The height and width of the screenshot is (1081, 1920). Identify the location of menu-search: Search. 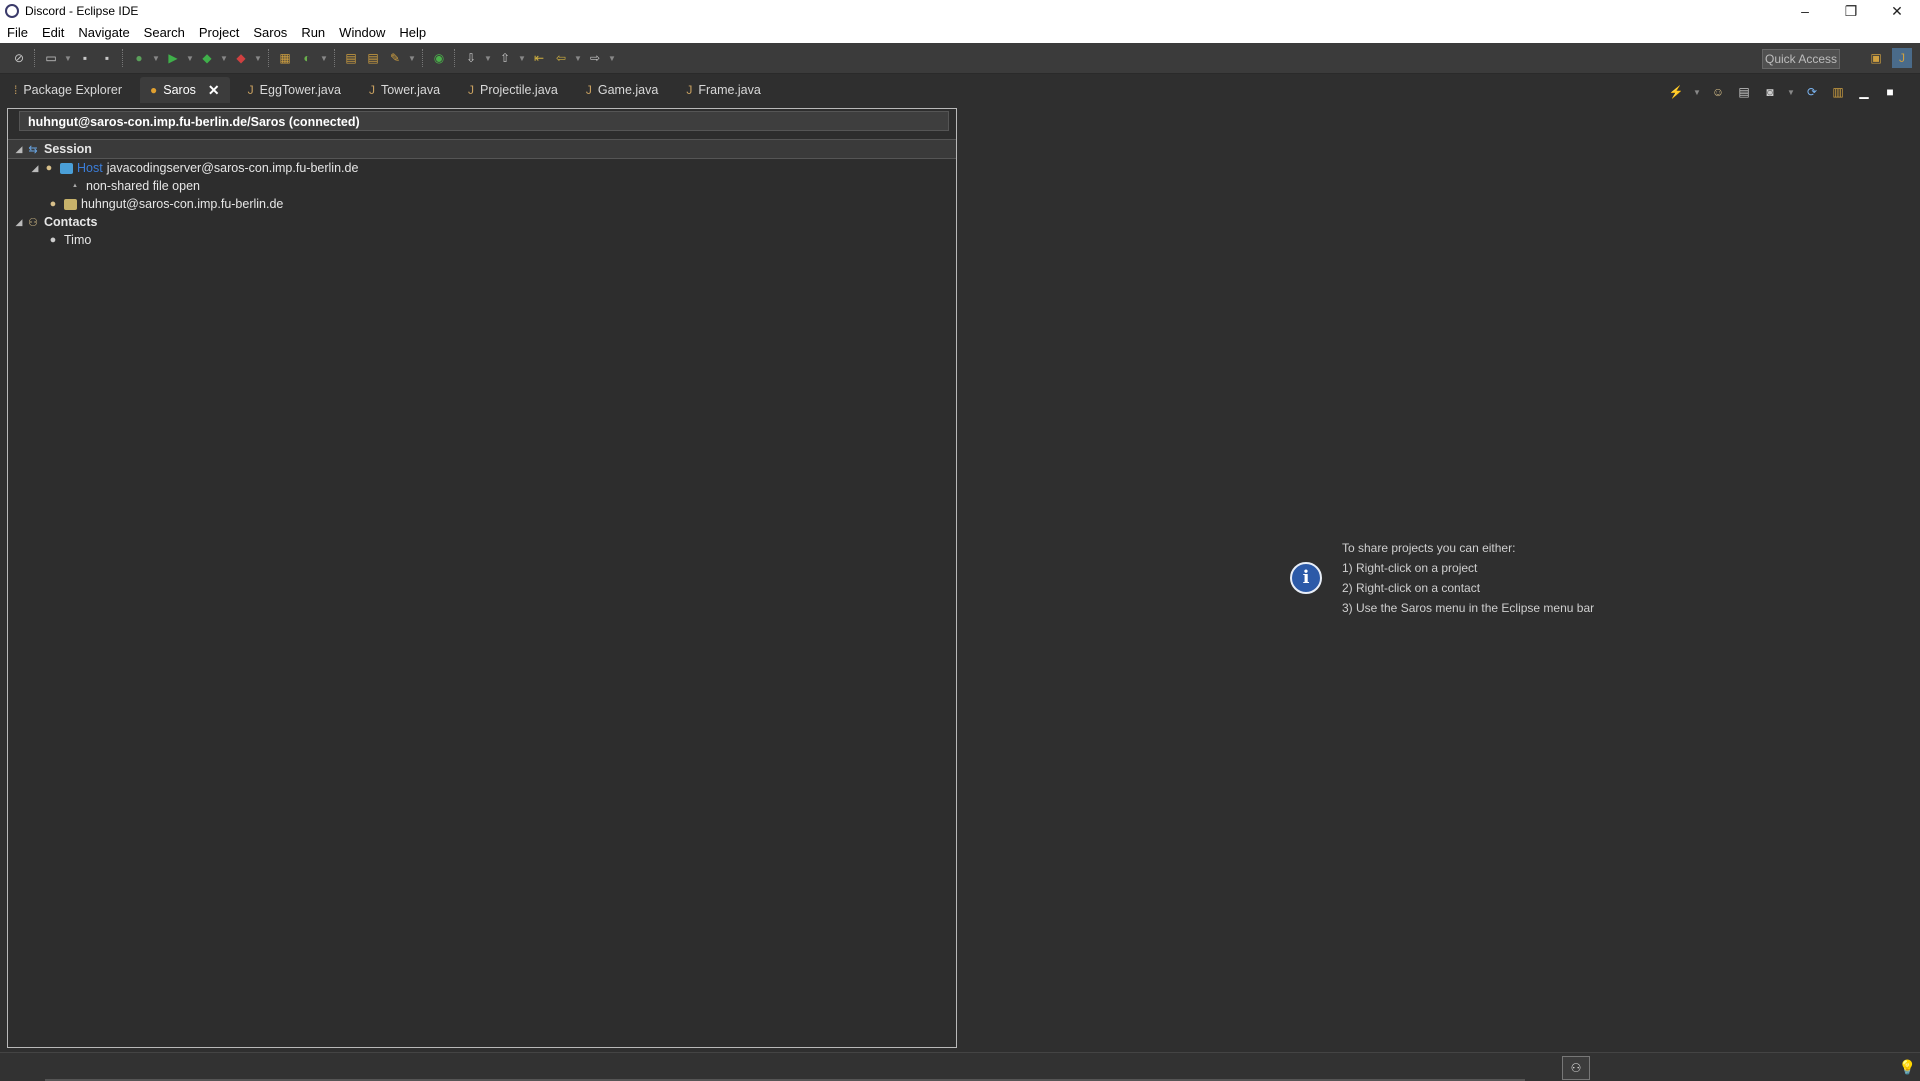
(164, 32).